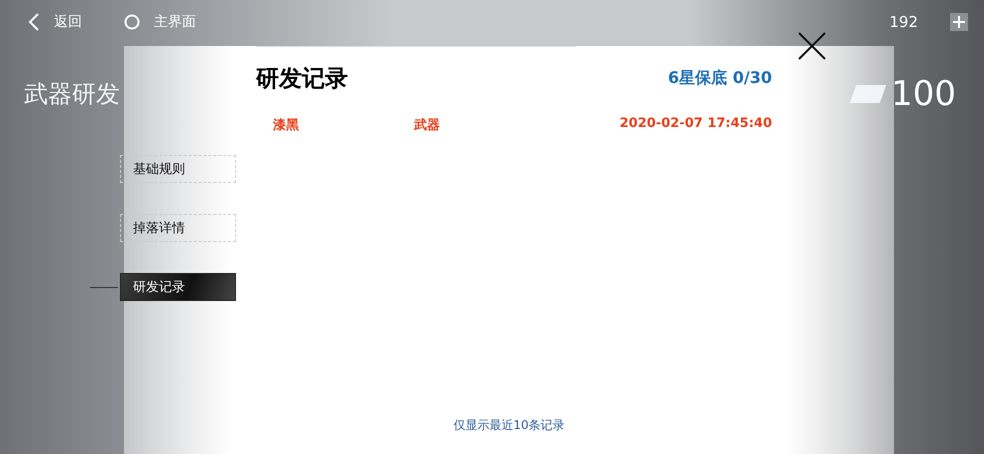  What do you see at coordinates (427, 125) in the screenshot?
I see `record-type: 武器` at bounding box center [427, 125].